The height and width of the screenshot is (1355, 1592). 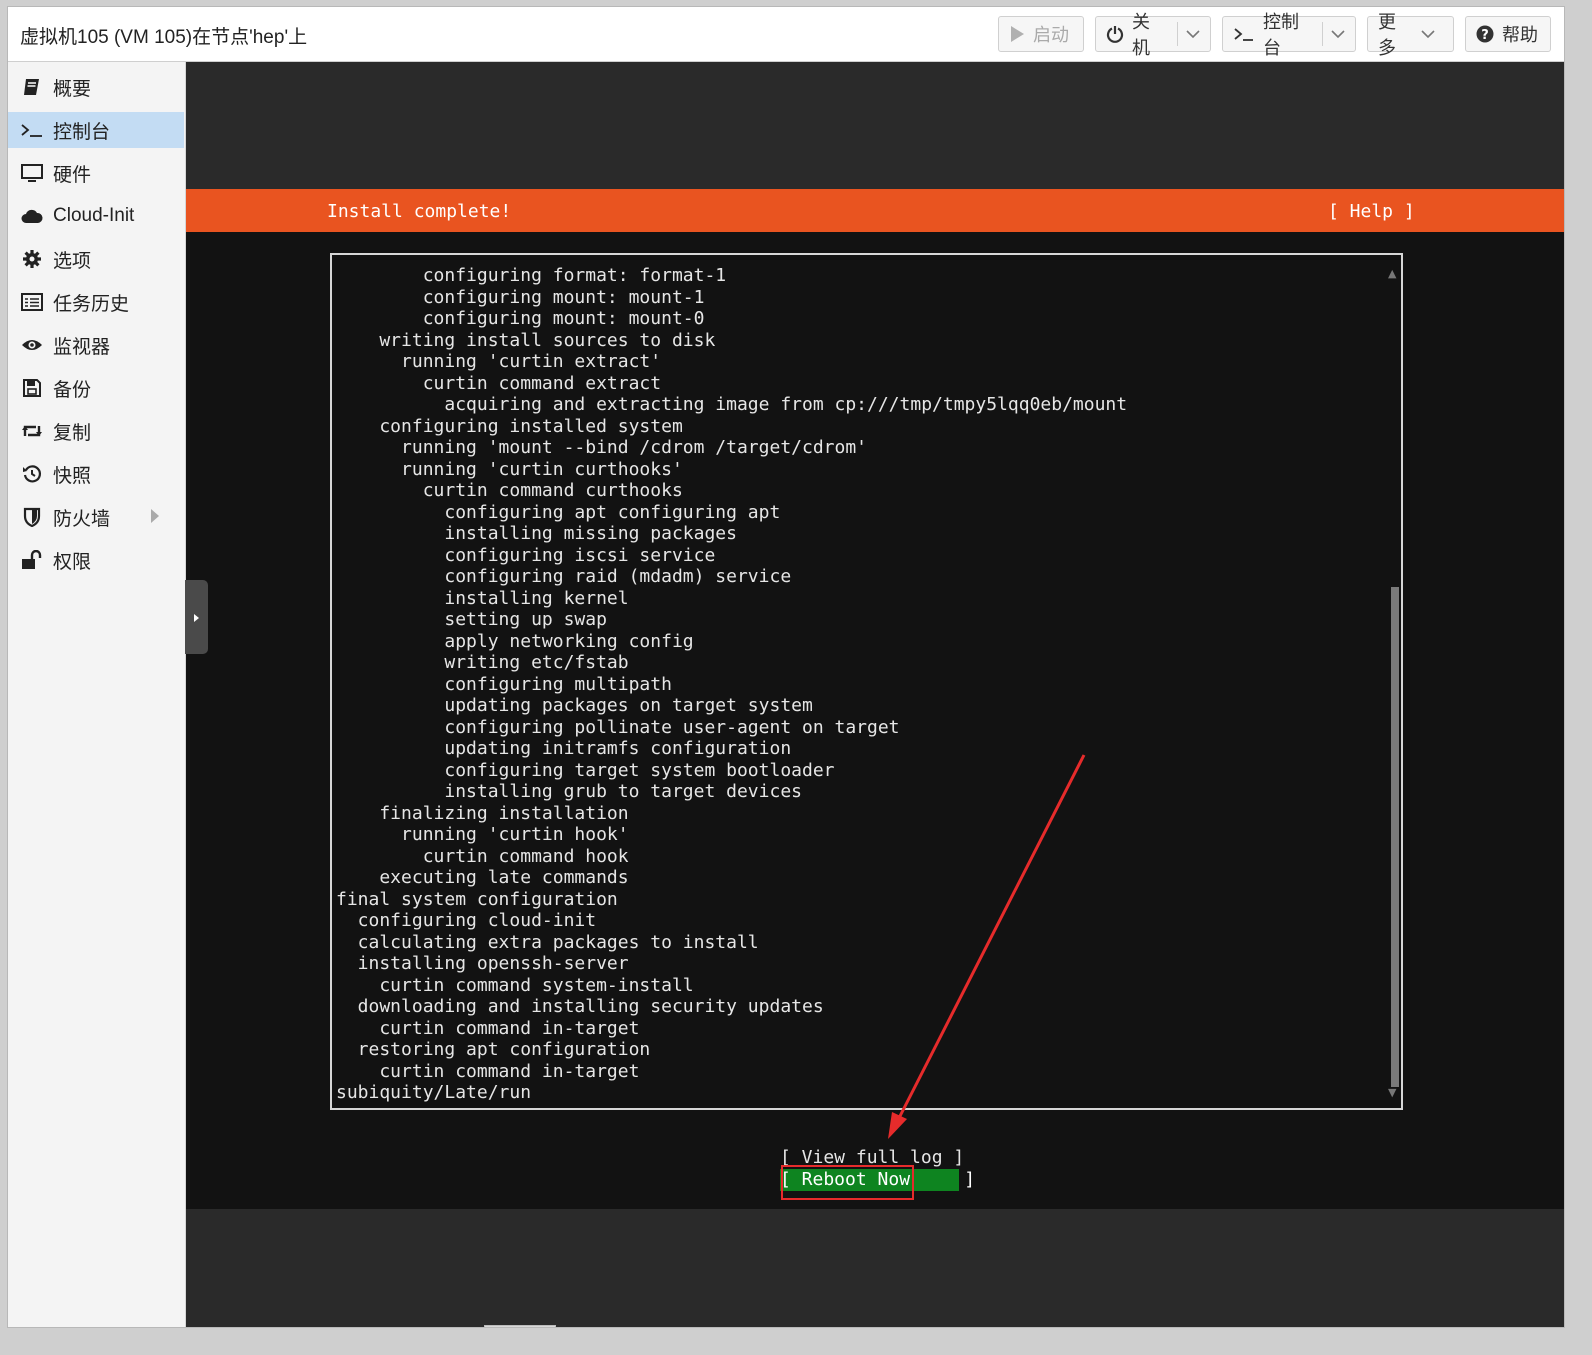 What do you see at coordinates (1153, 35) in the screenshot?
I see `shutdown-button: 关机` at bounding box center [1153, 35].